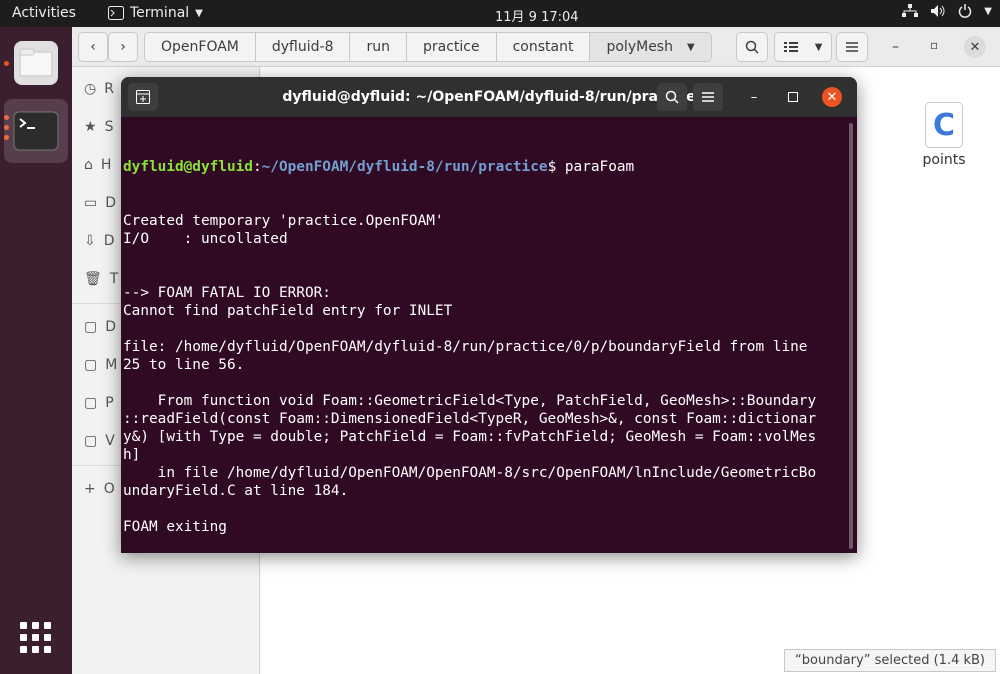 This screenshot has width=1000, height=674. What do you see at coordinates (90, 489) in the screenshot?
I see `plus-icon: +` at bounding box center [90, 489].